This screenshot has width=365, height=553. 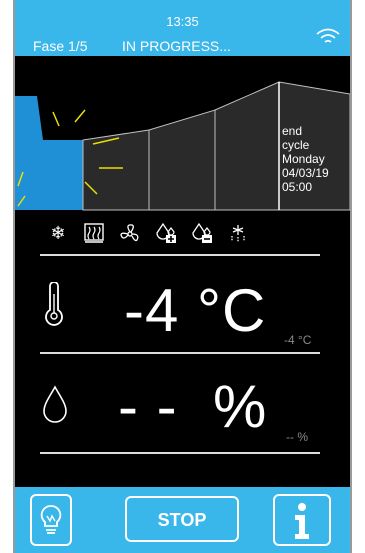 I want to click on humidity-setpoint: -- %, so click(x=297, y=437).